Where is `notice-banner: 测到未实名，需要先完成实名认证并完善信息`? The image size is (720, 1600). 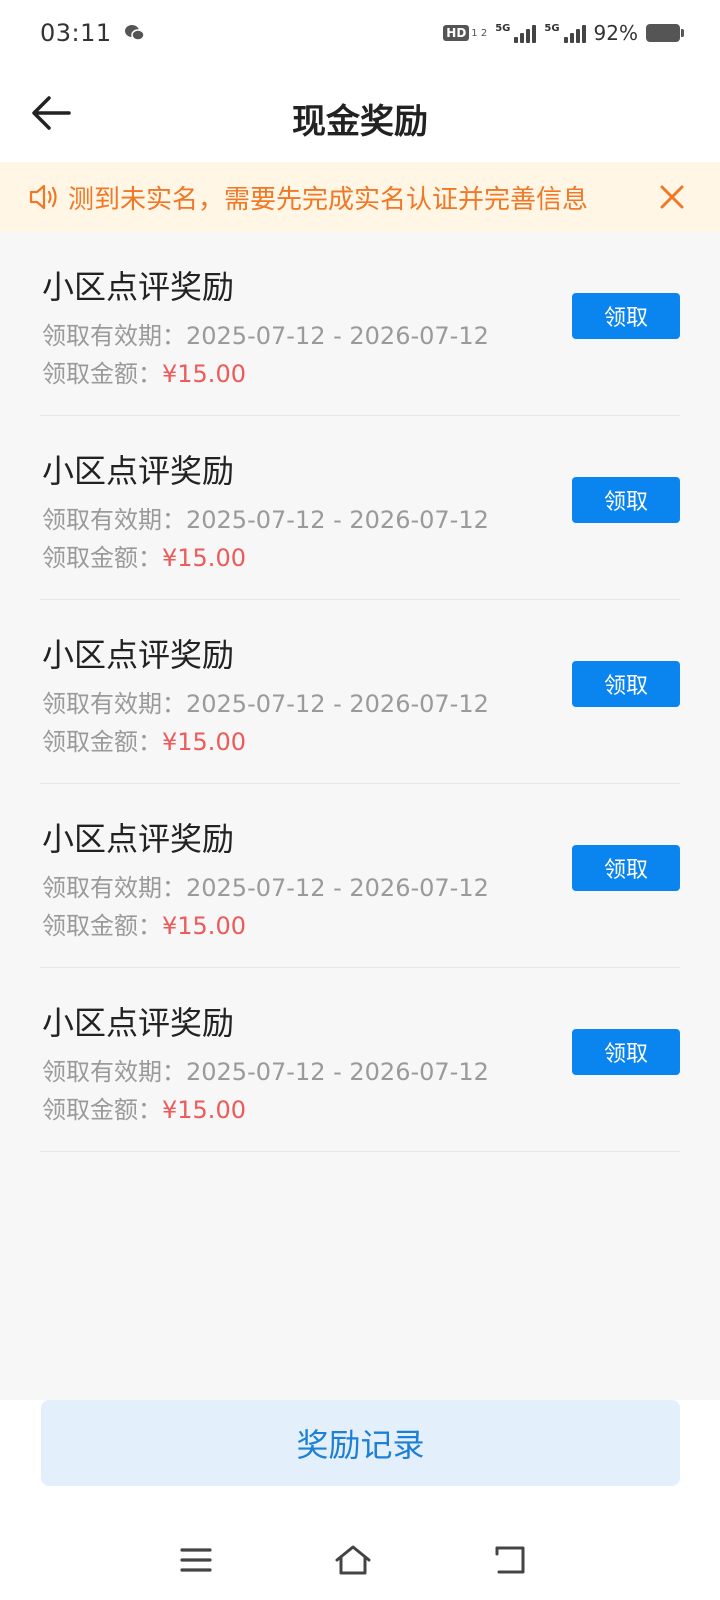 notice-banner: 测到未实名，需要先完成实名认证并完善信息 is located at coordinates (360, 197).